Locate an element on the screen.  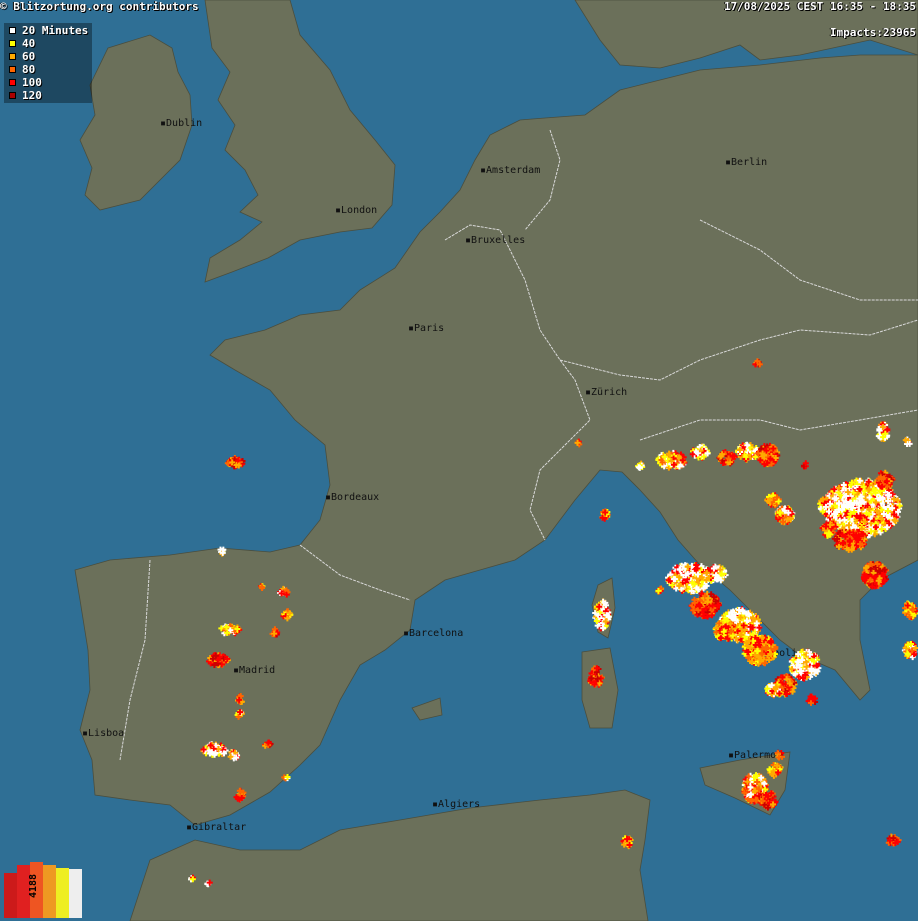
legend-row: 80 is located at coordinates (47, 69).